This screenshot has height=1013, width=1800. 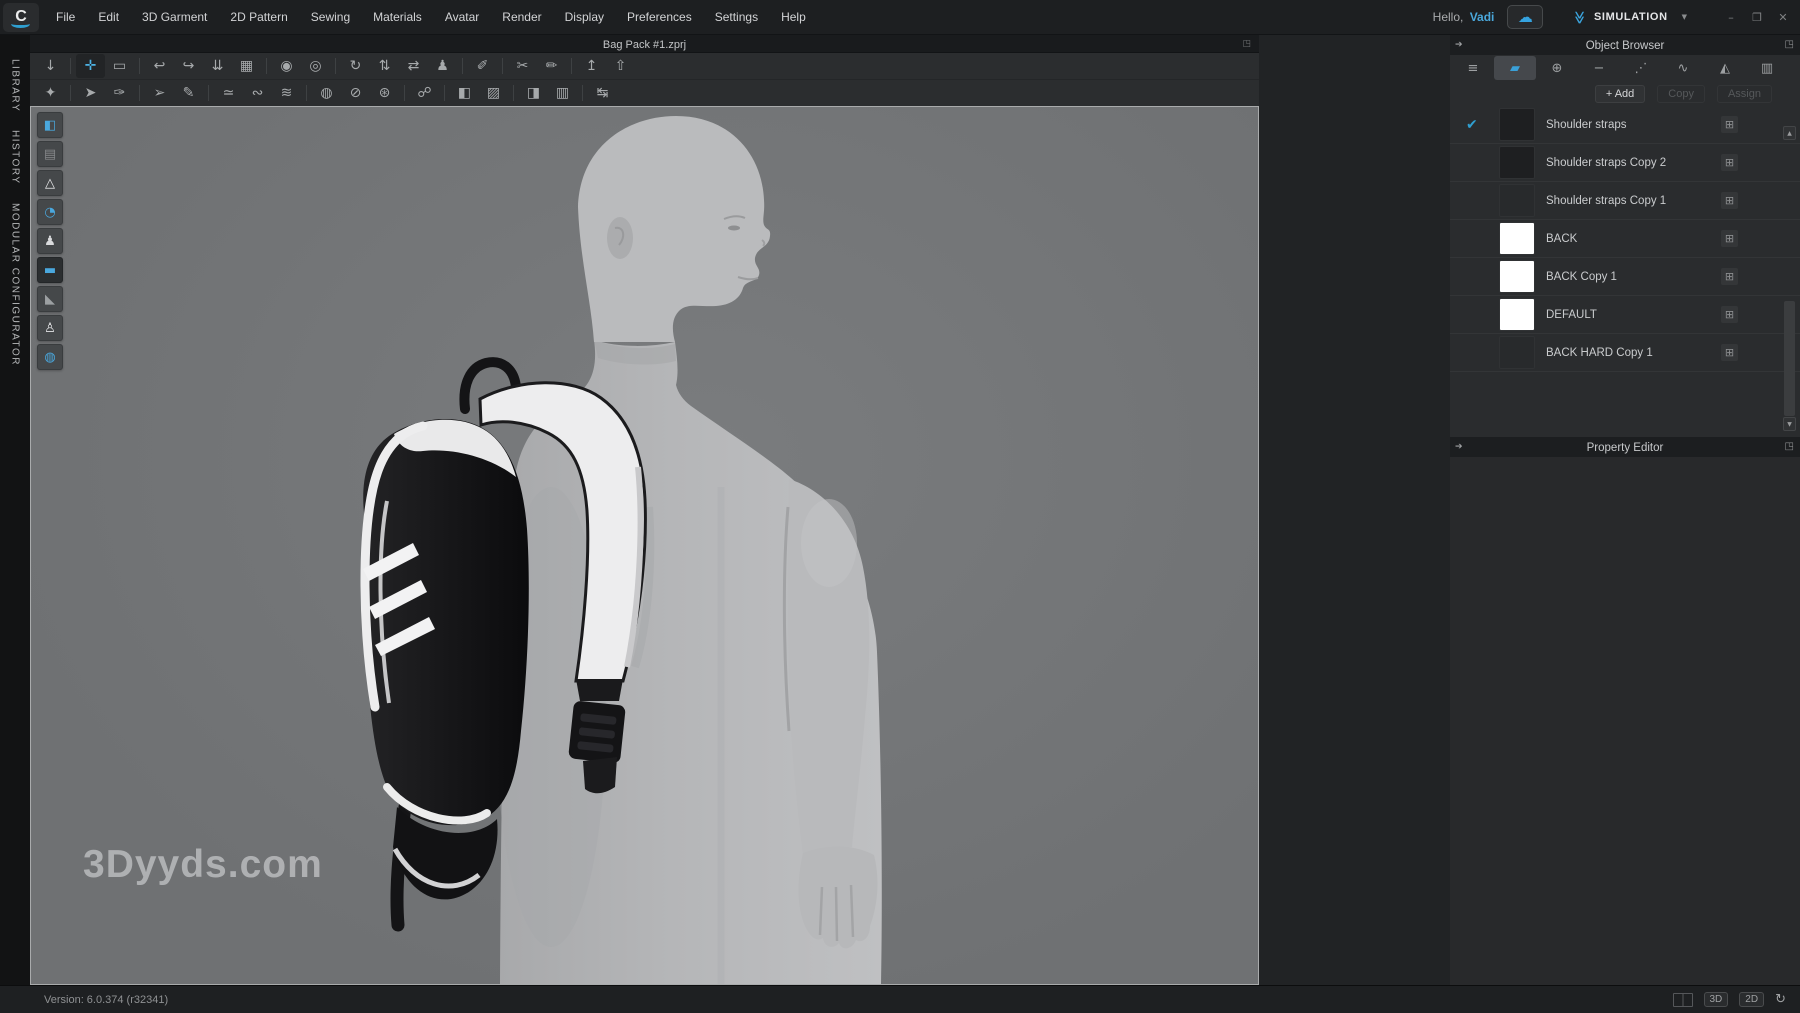 I want to click on fabric-row: ✔ Shoulder straps Copy 1 ⊞, so click(x=1625, y=201).